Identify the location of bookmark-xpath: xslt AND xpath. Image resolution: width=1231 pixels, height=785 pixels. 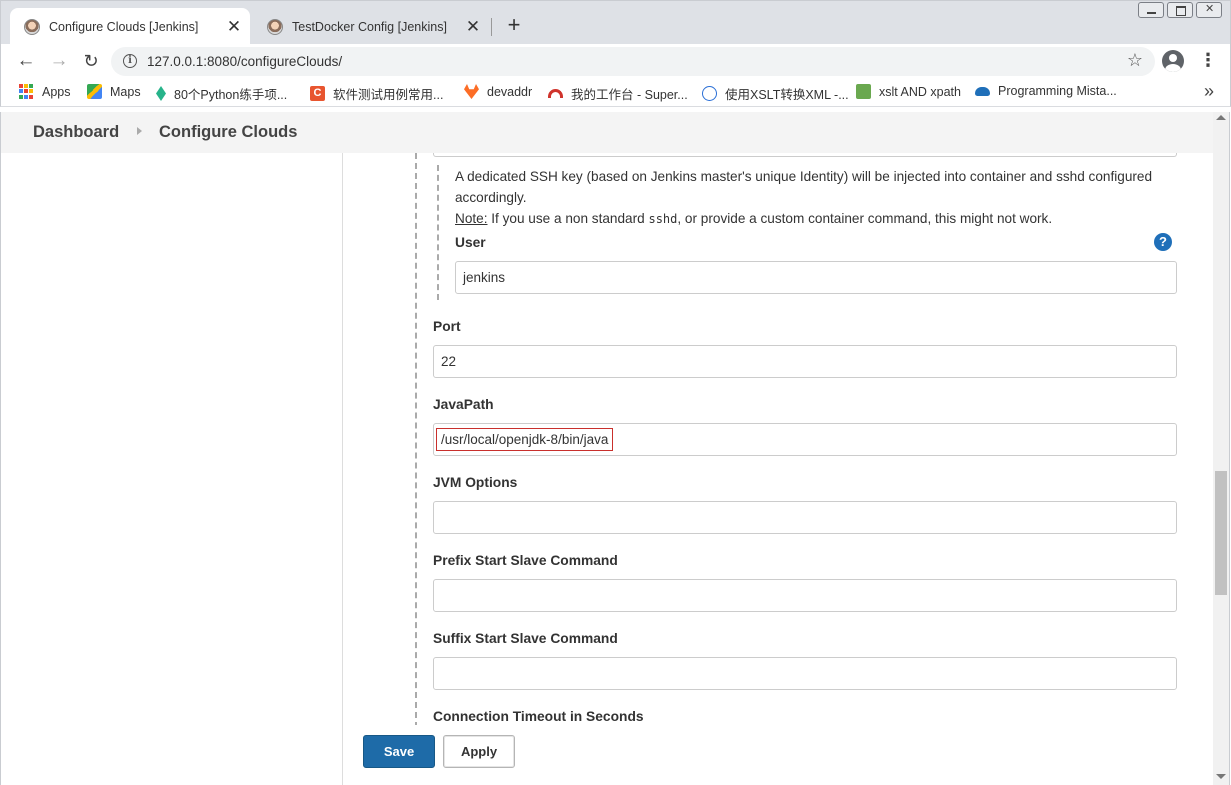
(908, 91).